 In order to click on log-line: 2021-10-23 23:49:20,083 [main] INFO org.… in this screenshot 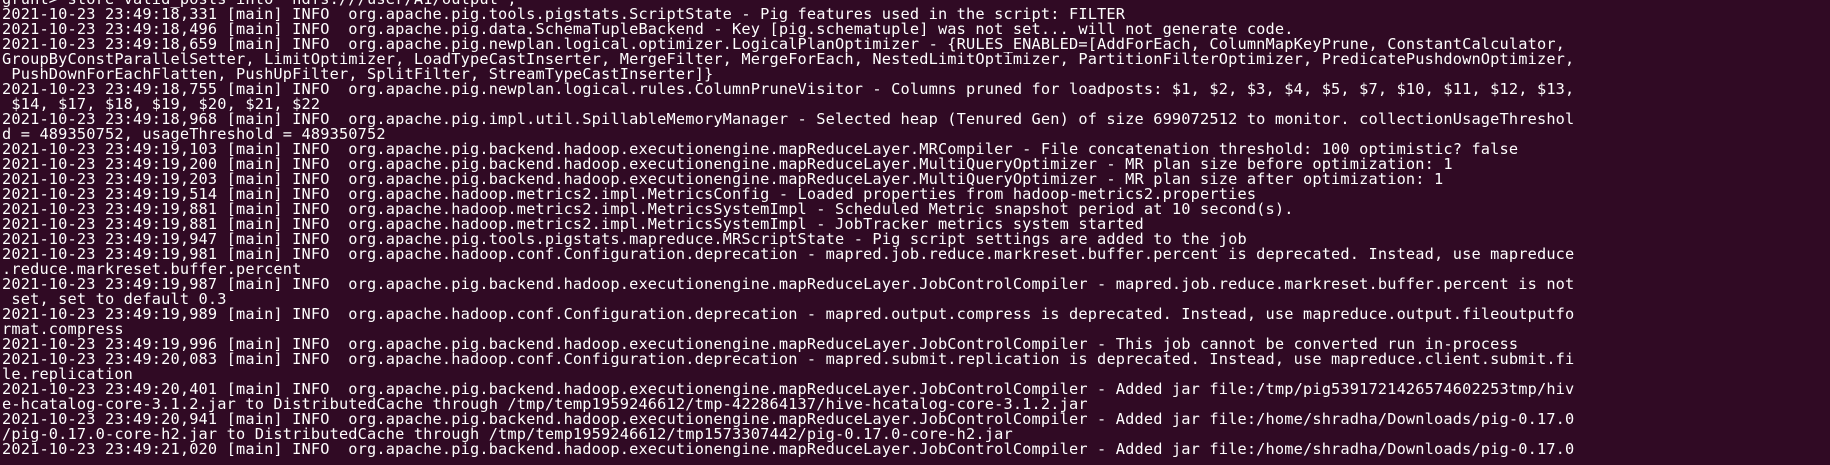, I will do `click(788, 359)`.